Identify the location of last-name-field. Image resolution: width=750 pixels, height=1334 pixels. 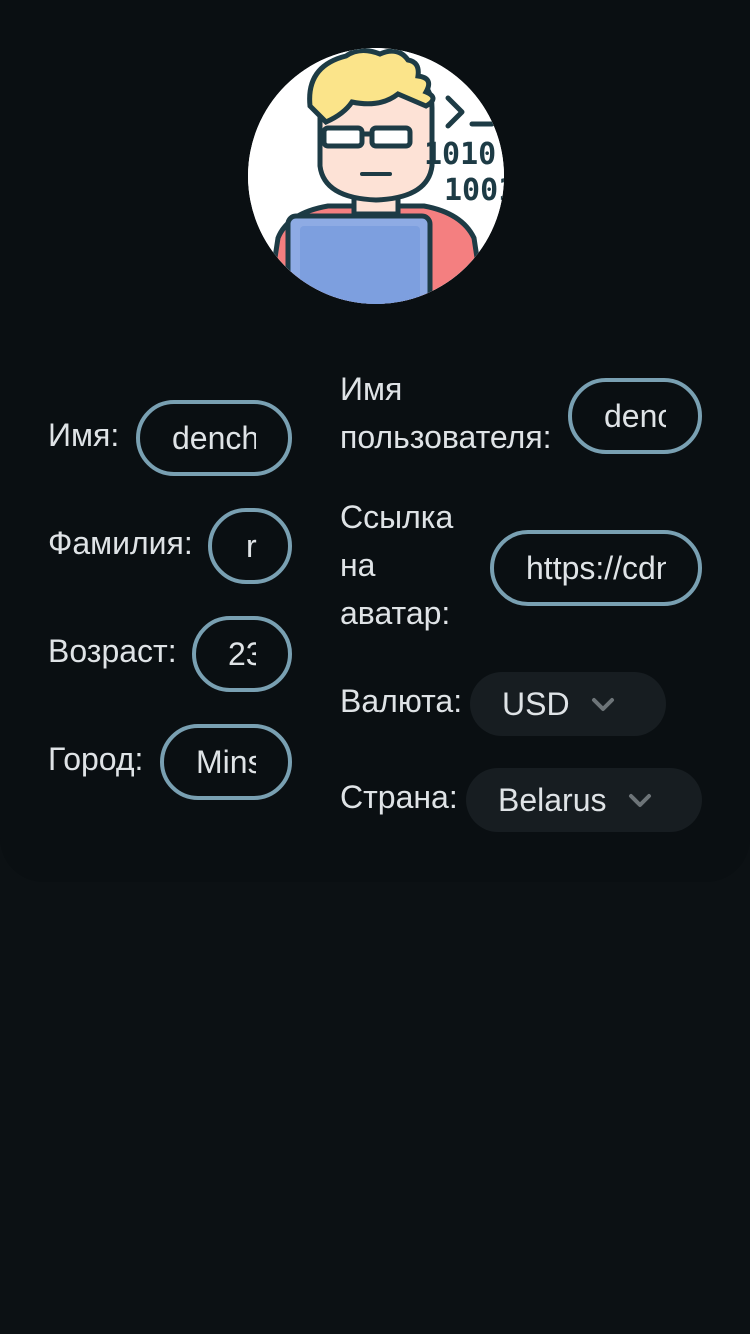
(250, 546).